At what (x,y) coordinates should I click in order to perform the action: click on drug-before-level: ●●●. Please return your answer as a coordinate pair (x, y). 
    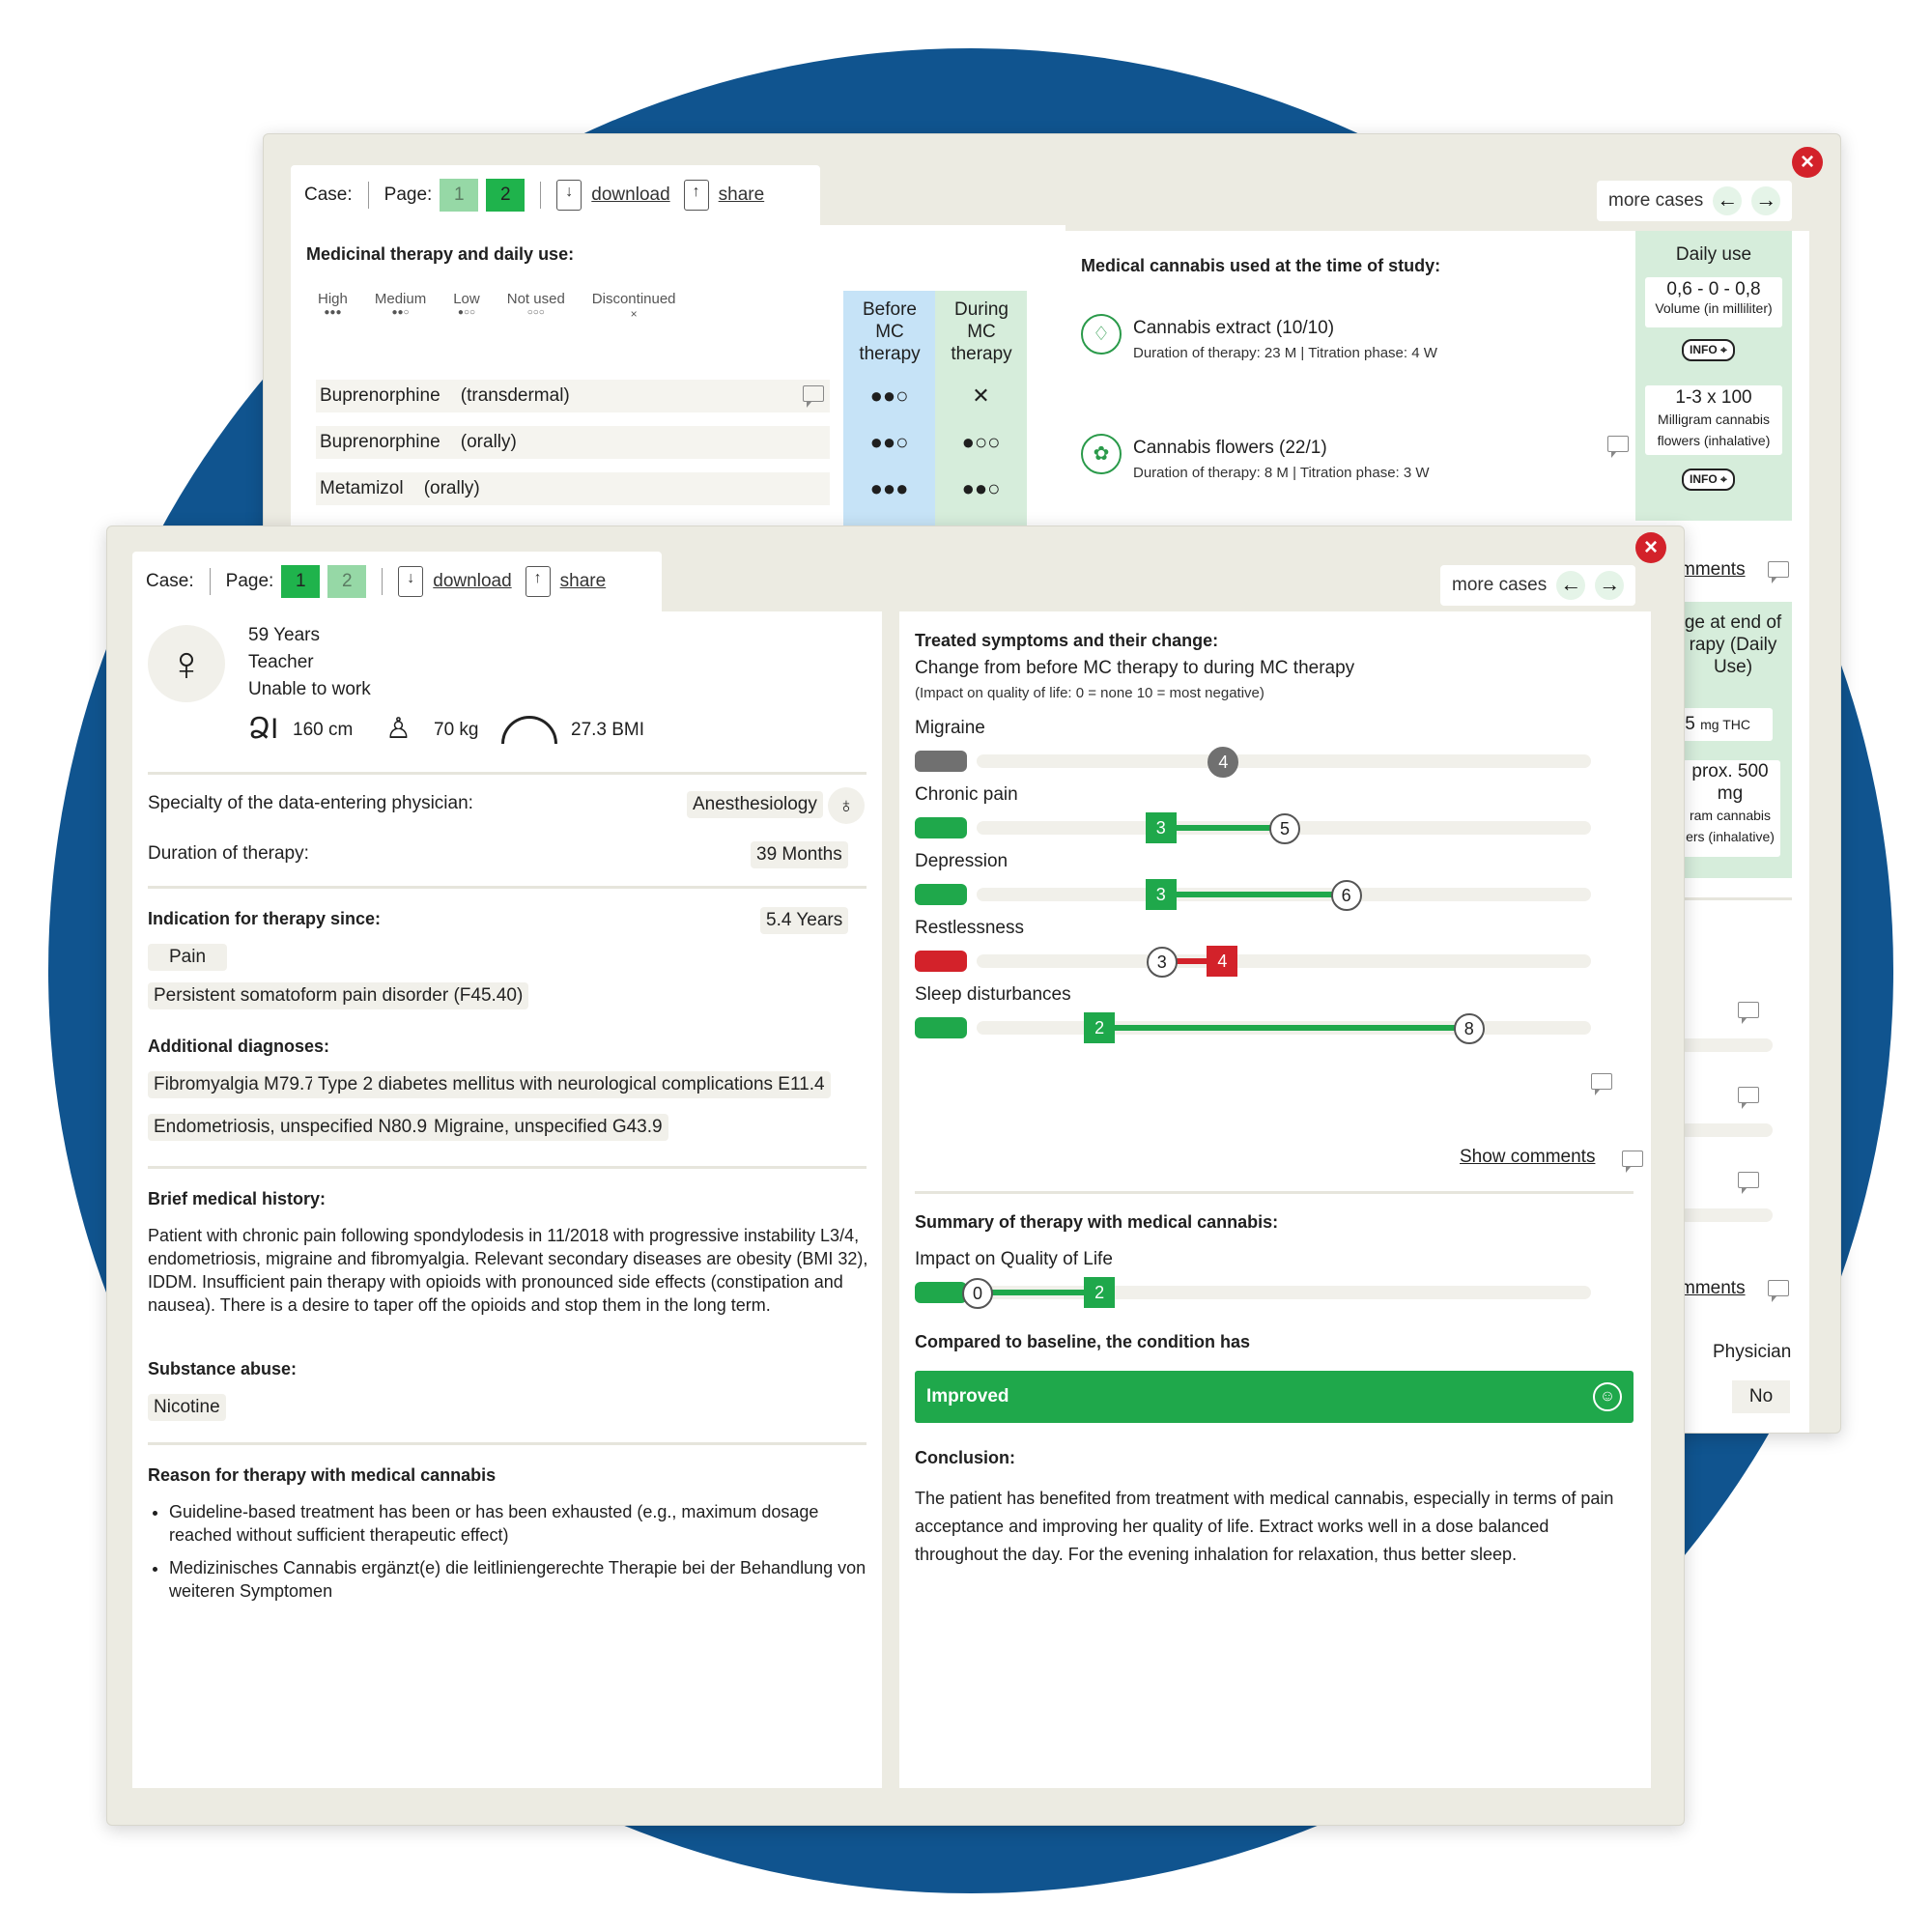
    Looking at the image, I should click on (889, 488).